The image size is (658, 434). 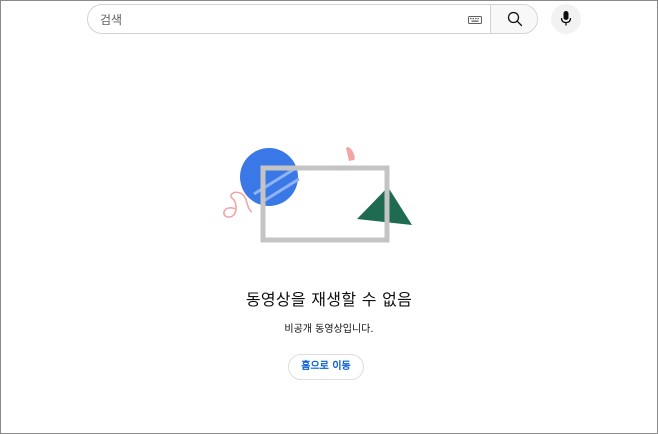 I want to click on unavailable-video-illustration, so click(x=317, y=195).